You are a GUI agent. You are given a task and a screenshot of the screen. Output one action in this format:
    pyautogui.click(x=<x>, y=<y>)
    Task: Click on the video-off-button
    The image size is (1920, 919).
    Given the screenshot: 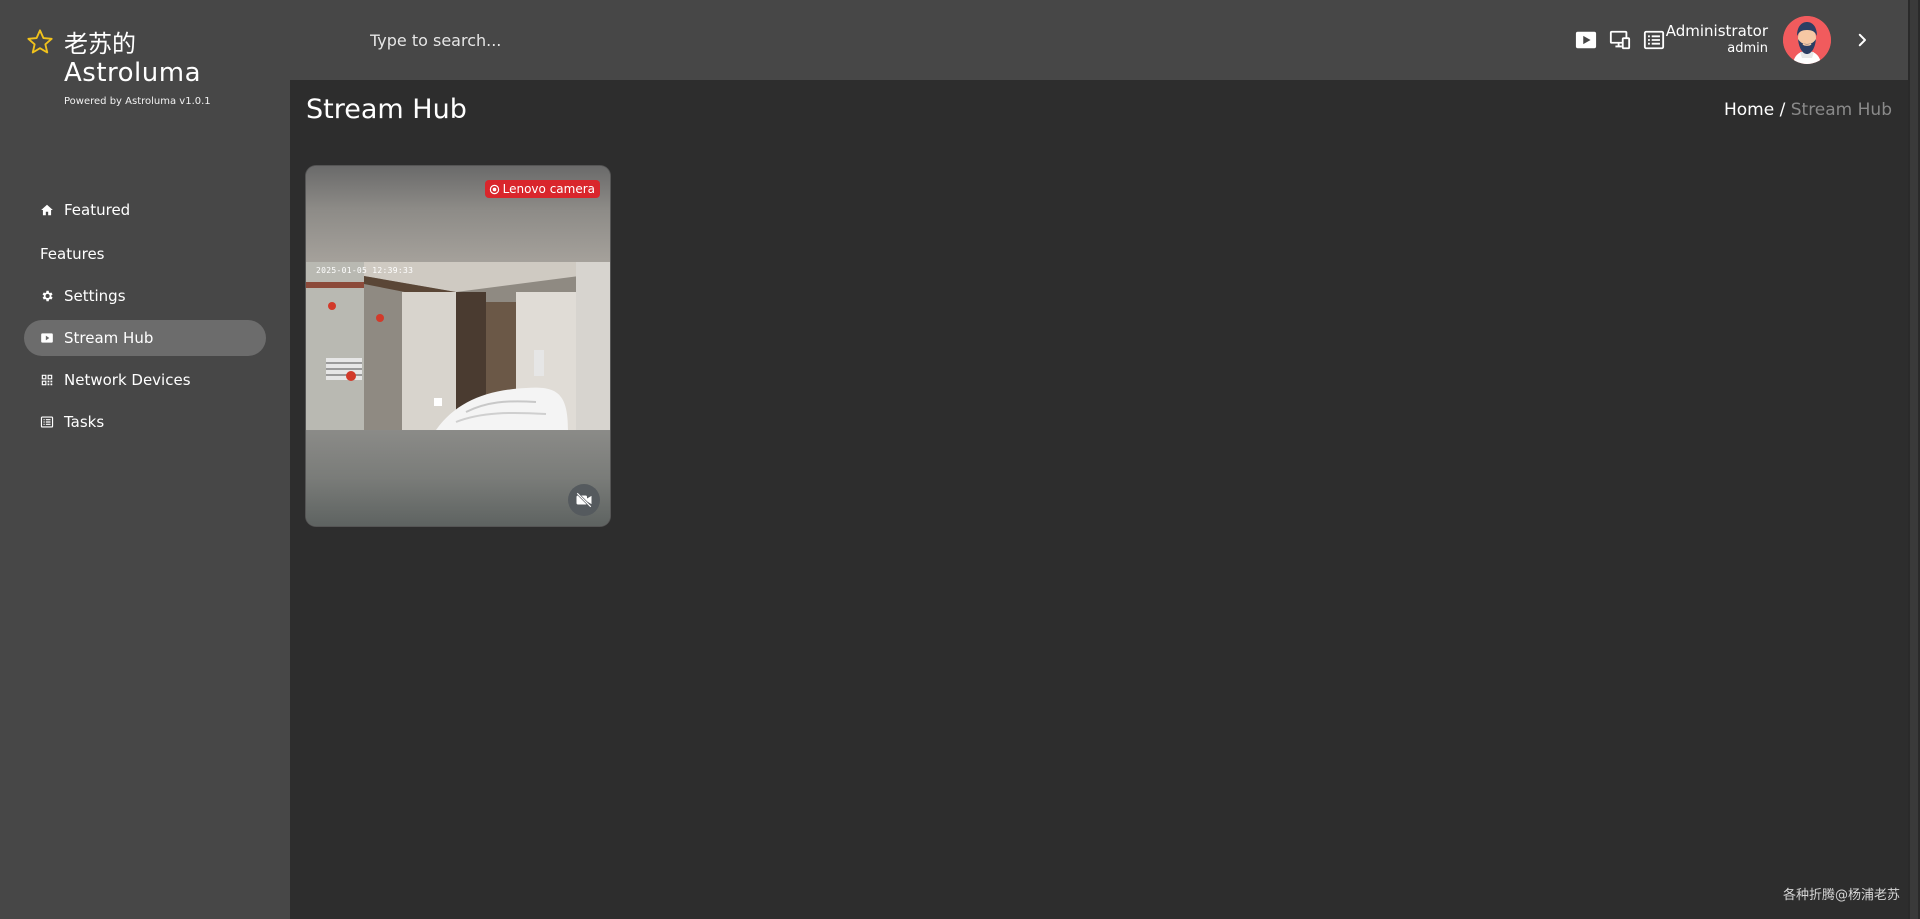 What is the action you would take?
    pyautogui.click(x=584, y=500)
    